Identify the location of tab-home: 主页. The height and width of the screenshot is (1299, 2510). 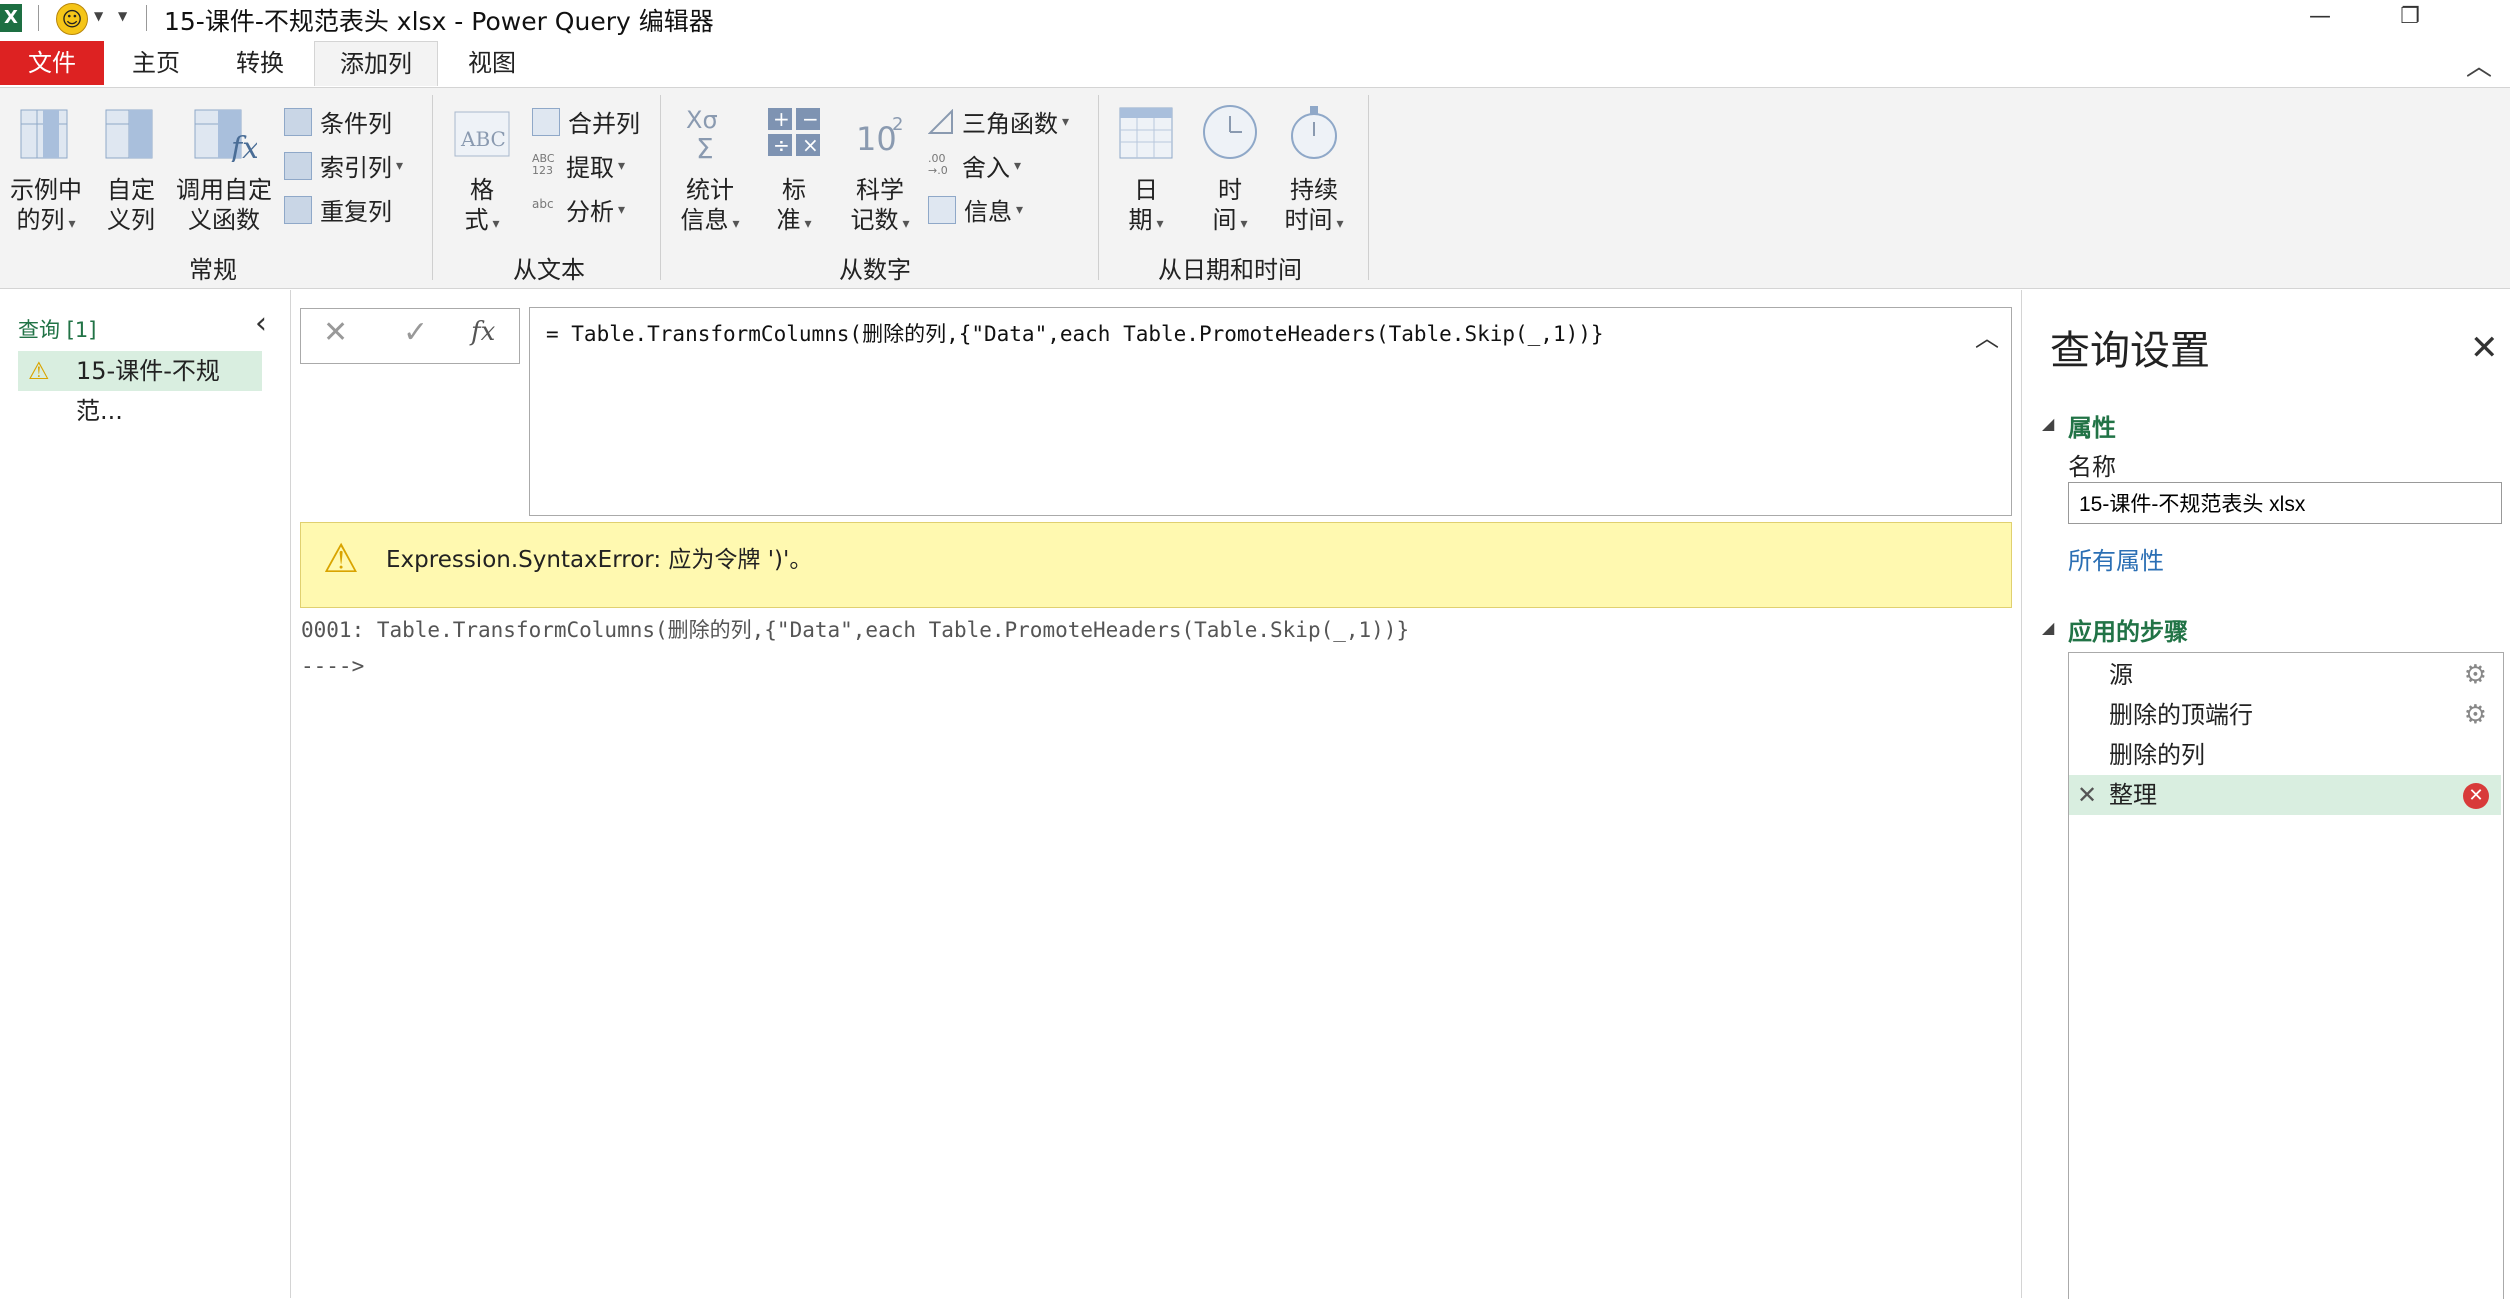
(156, 63).